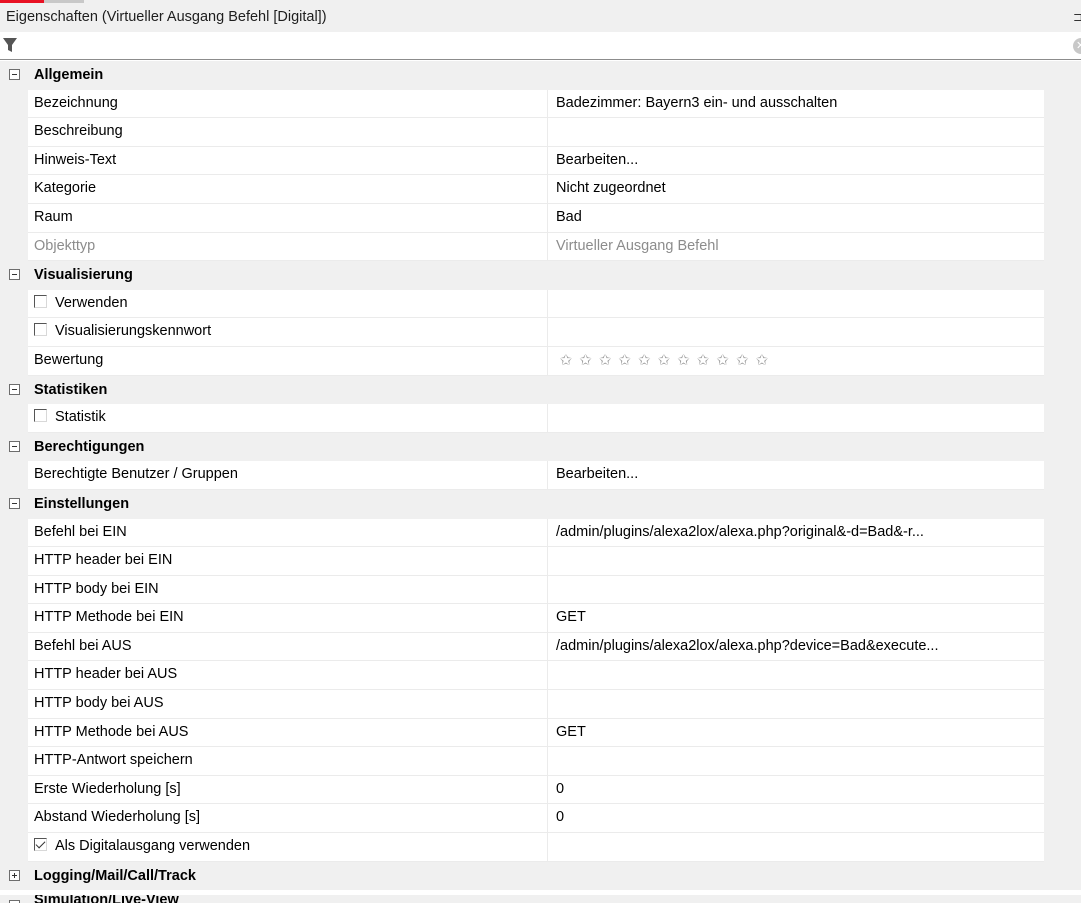 The image size is (1081, 903). What do you see at coordinates (540, 447) in the screenshot?
I see `category-berechtigungen: Berechtigungen` at bounding box center [540, 447].